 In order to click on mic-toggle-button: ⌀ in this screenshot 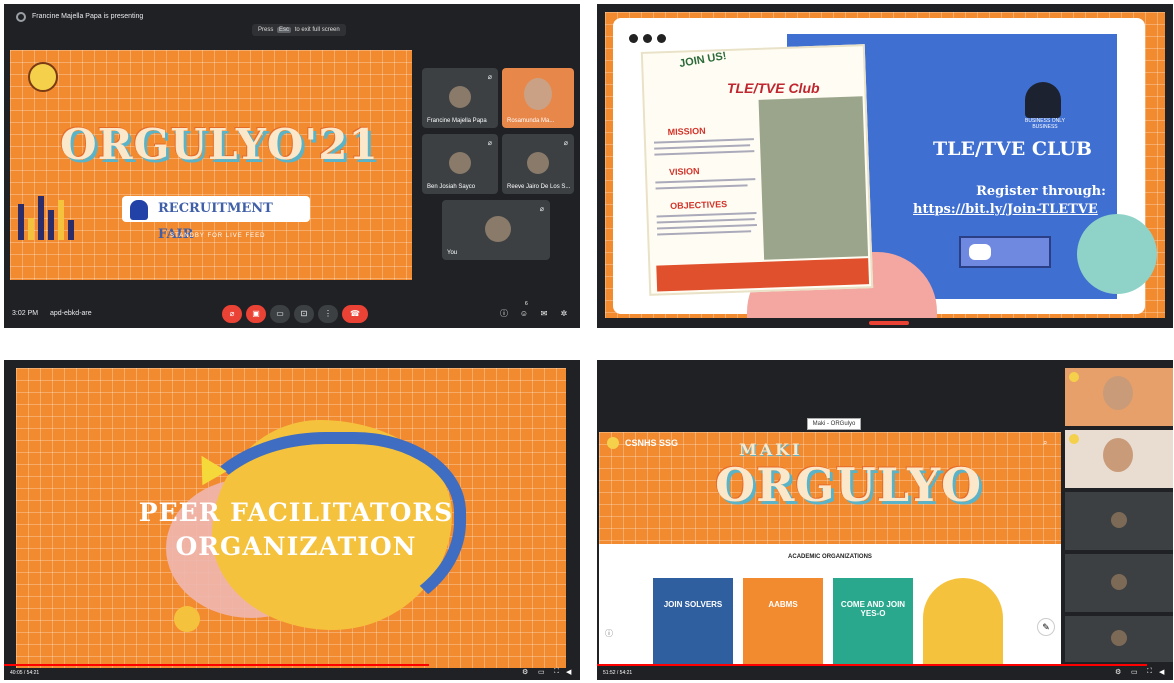, I will do `click(232, 314)`.